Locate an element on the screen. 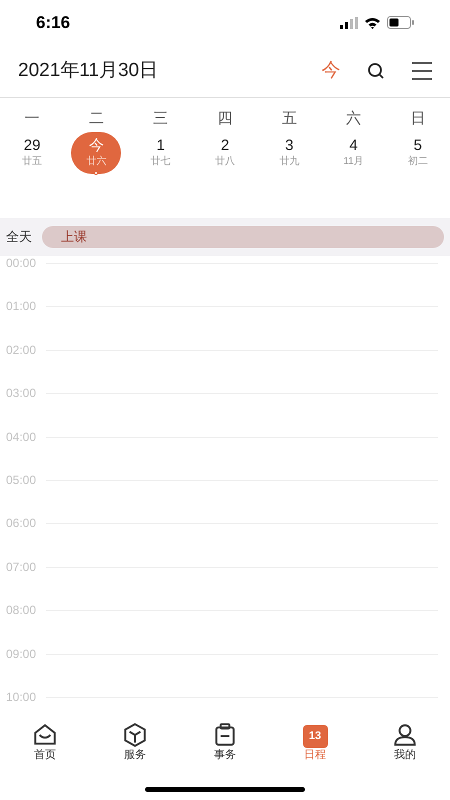  day-cell: 4 11月 is located at coordinates (353, 153).